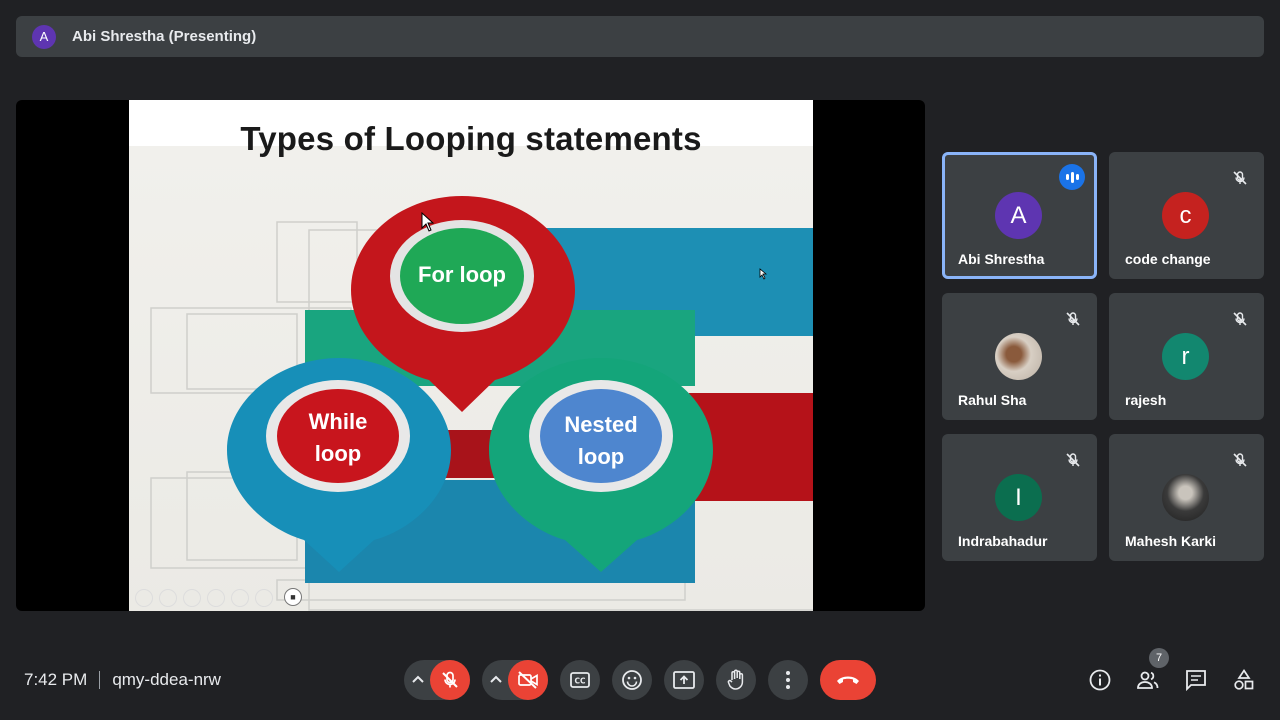  I want to click on more-options-button, so click(788, 680).